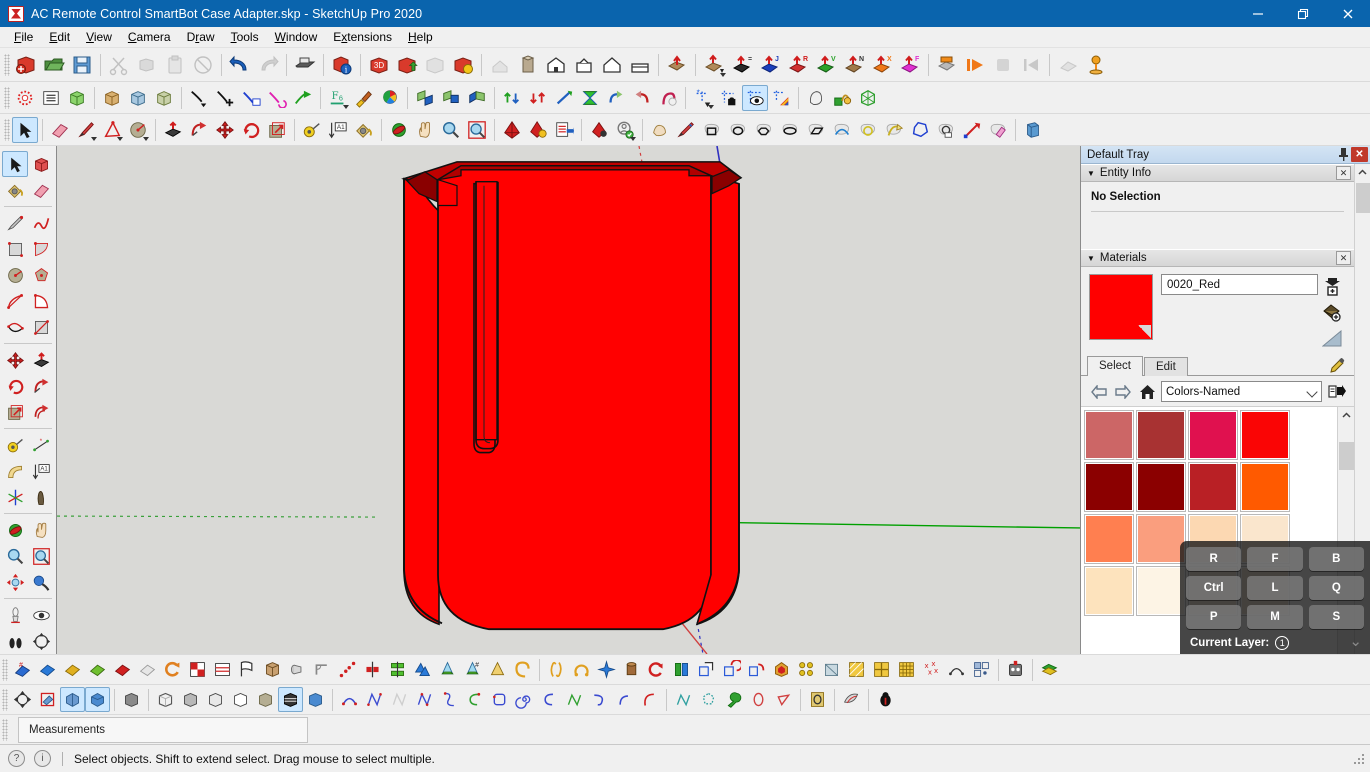  Describe the element at coordinates (47, 699) in the screenshot. I see `section-plane-red-icon` at that location.